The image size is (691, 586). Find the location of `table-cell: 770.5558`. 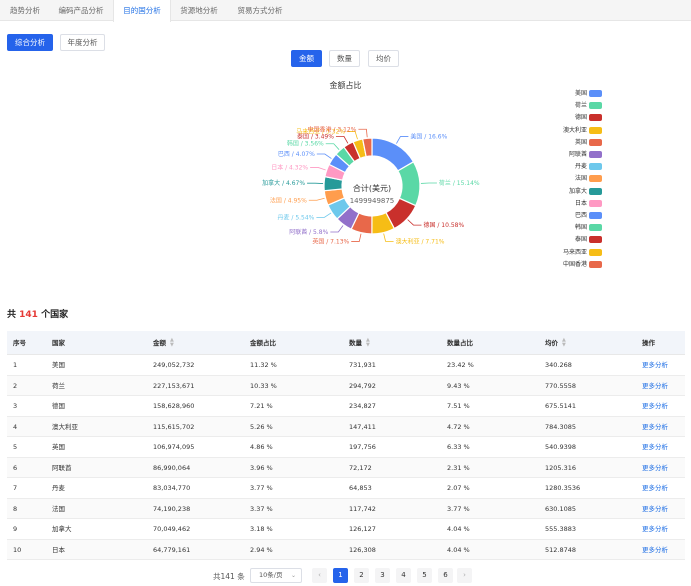

table-cell: 770.5558 is located at coordinates (561, 385).